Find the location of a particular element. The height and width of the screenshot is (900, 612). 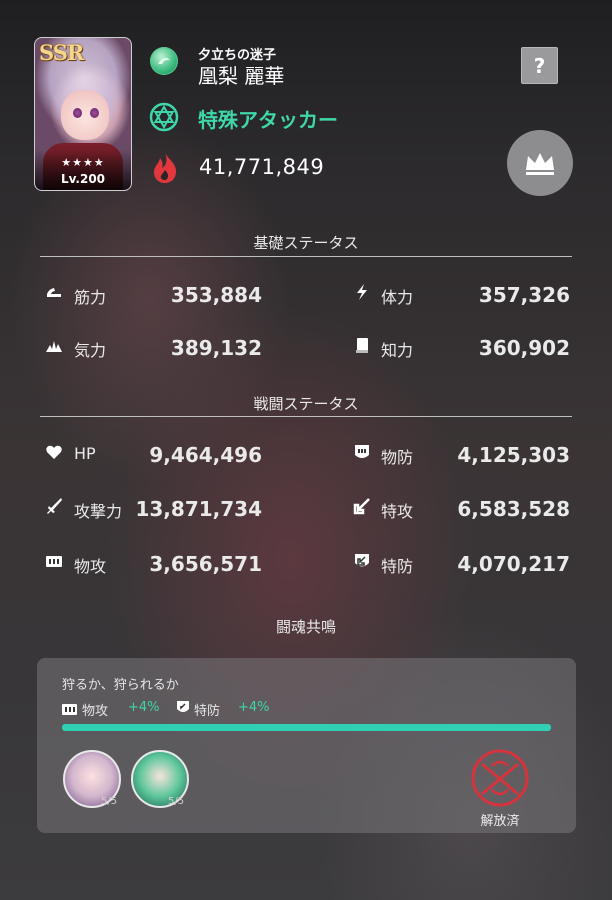

spark-icon is located at coordinates (54, 345).